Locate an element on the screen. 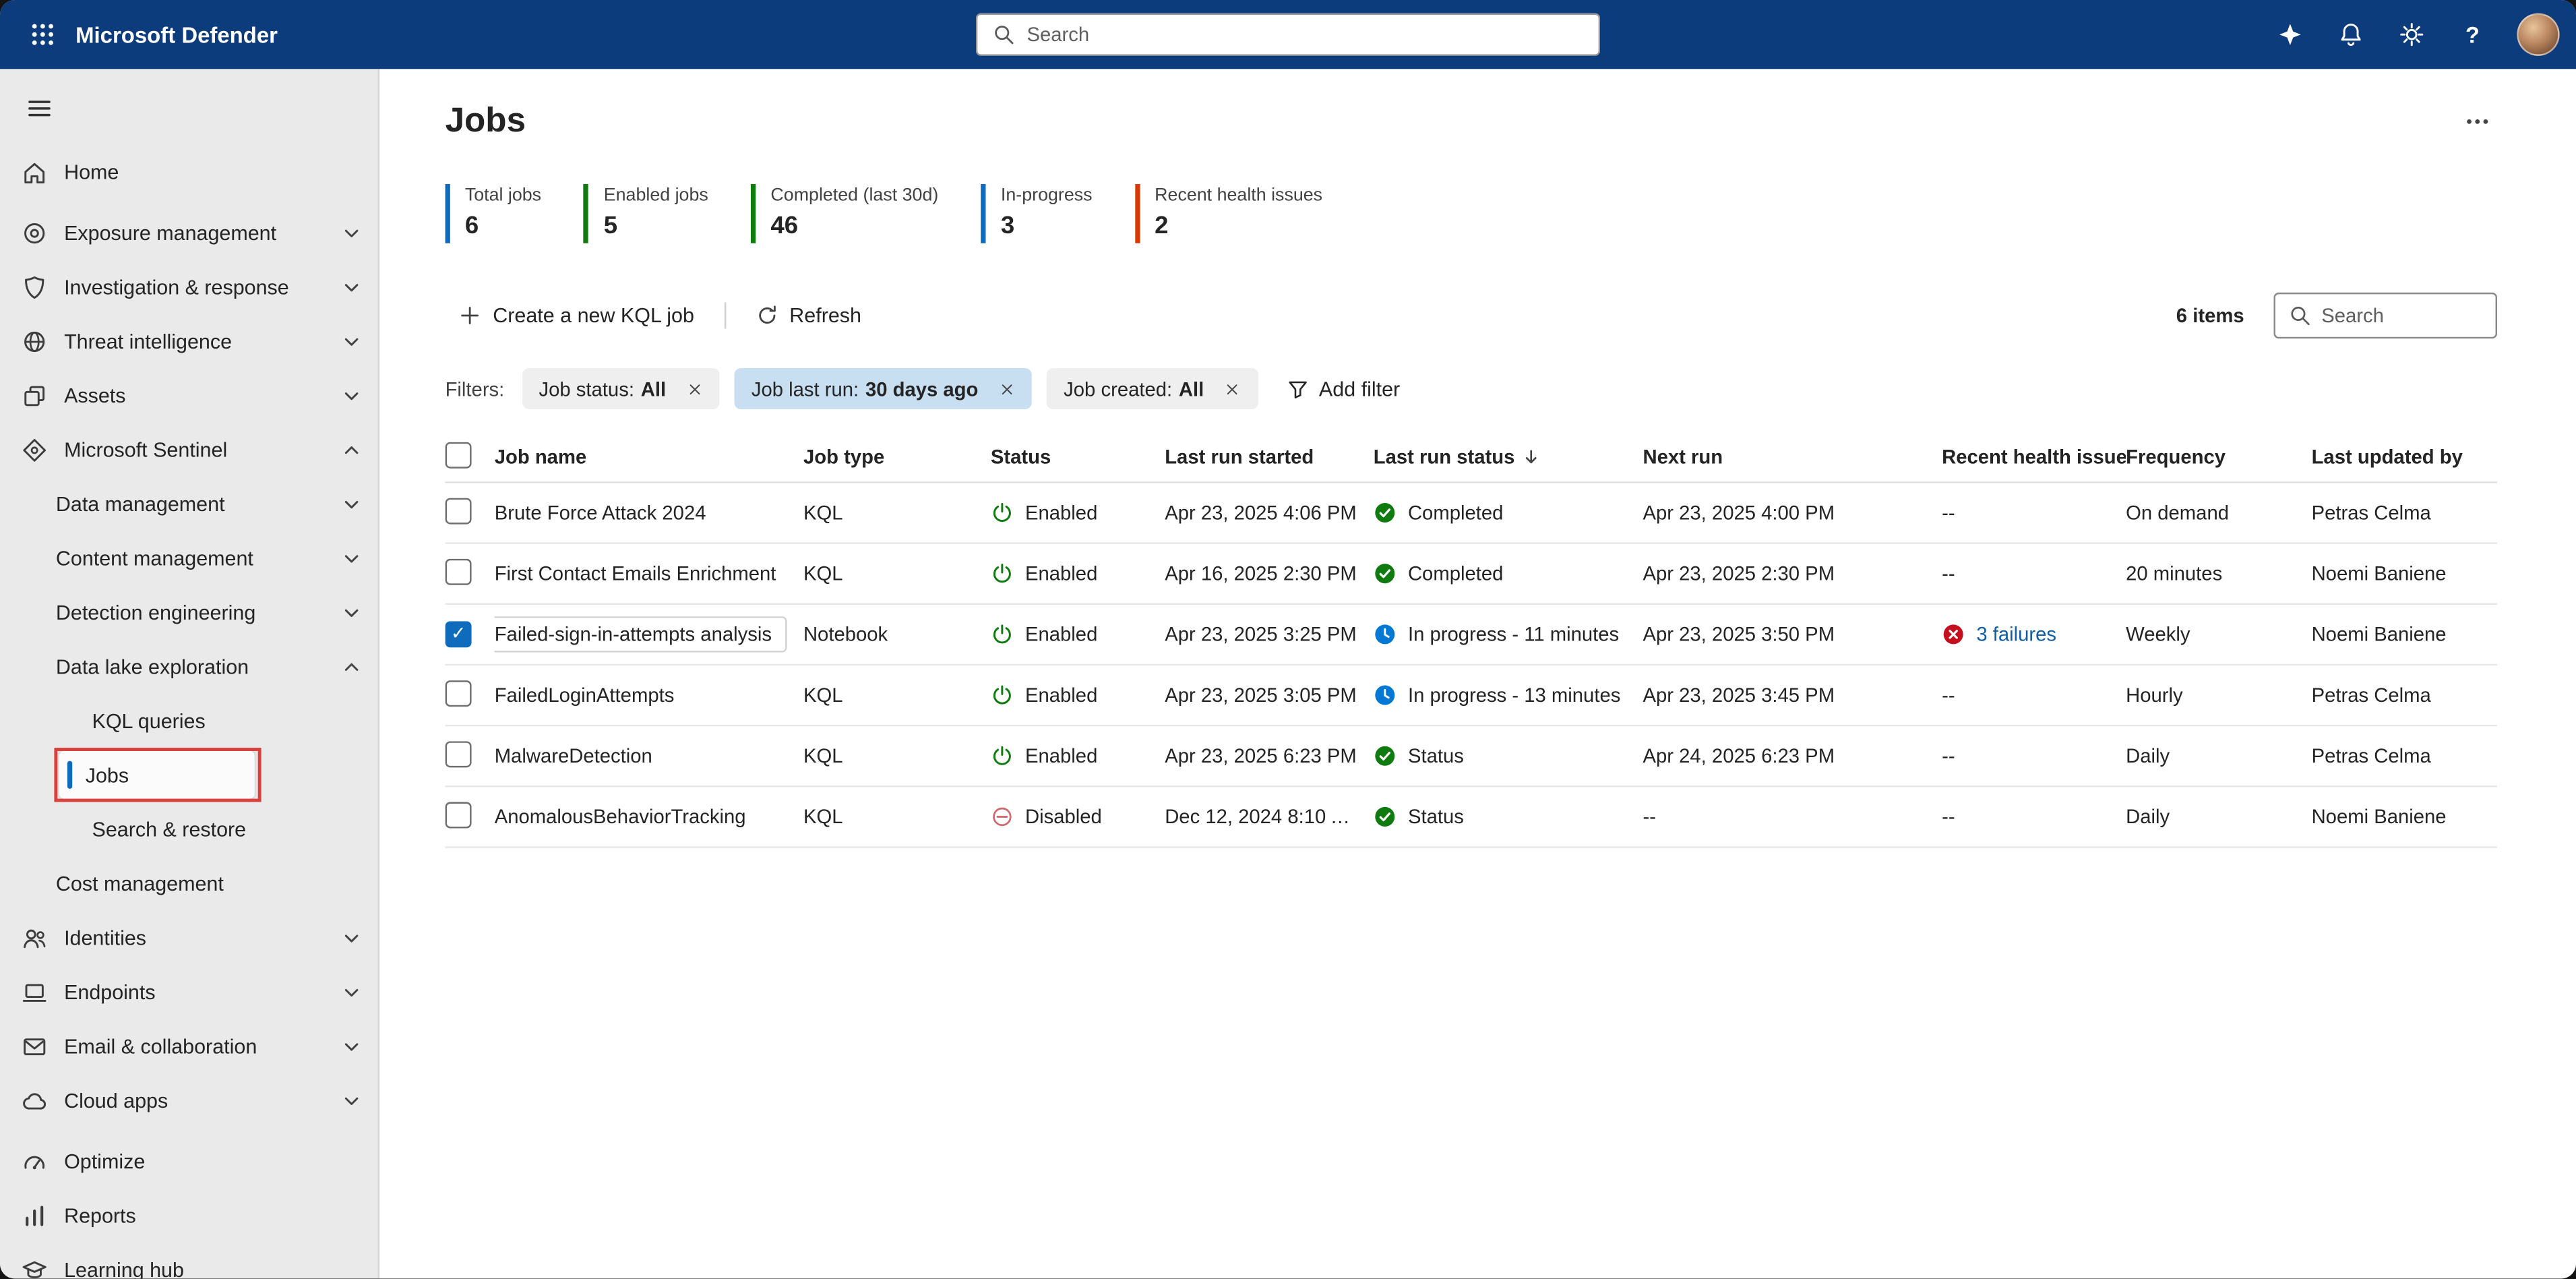 The image size is (2576, 1279). page-more-options-button is located at coordinates (2478, 122).